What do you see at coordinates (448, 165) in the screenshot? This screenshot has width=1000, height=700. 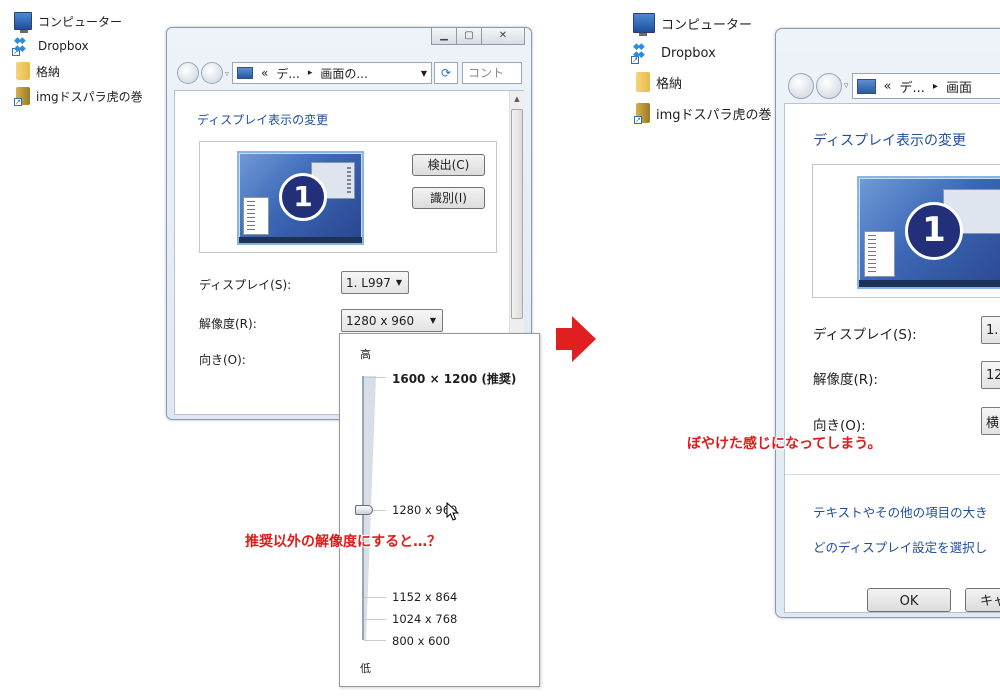 I see `detect-button: 検出(C)` at bounding box center [448, 165].